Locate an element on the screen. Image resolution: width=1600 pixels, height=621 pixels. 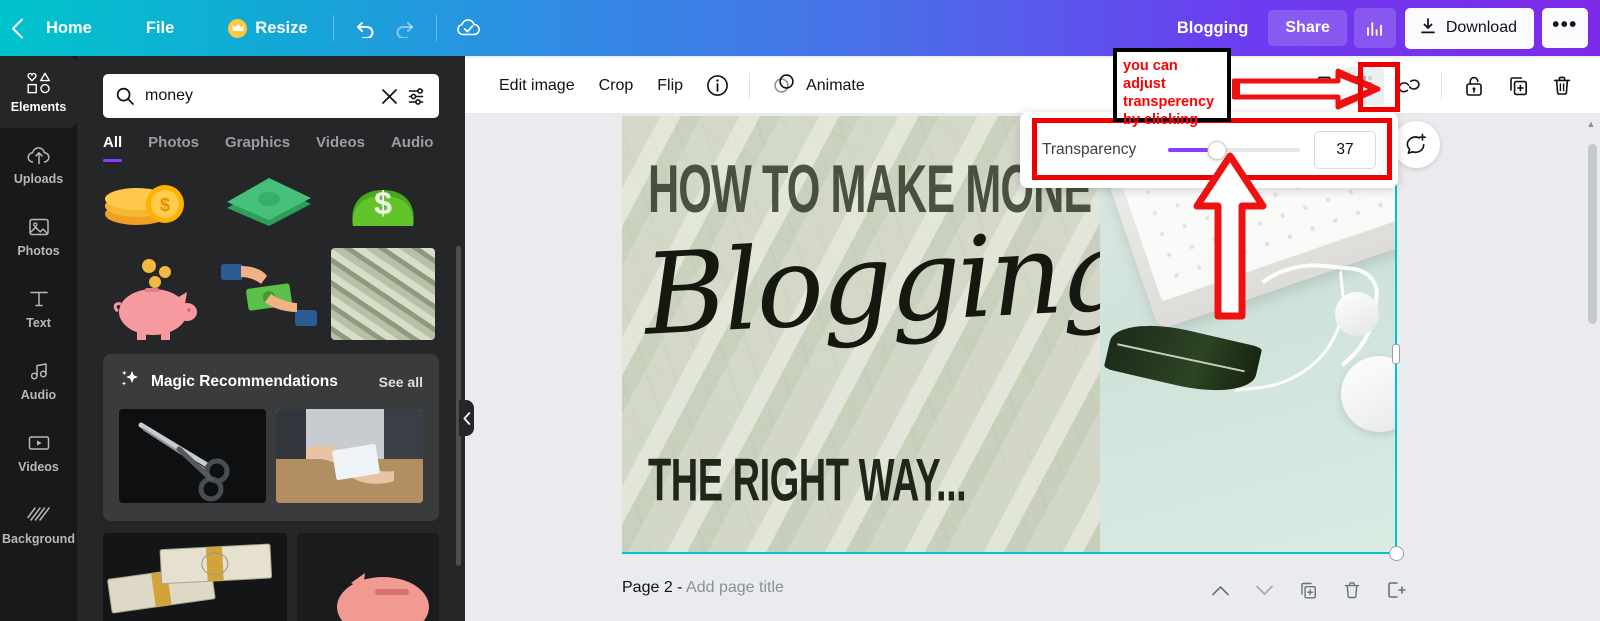
resize-button: Resize is located at coordinates (267, 28).